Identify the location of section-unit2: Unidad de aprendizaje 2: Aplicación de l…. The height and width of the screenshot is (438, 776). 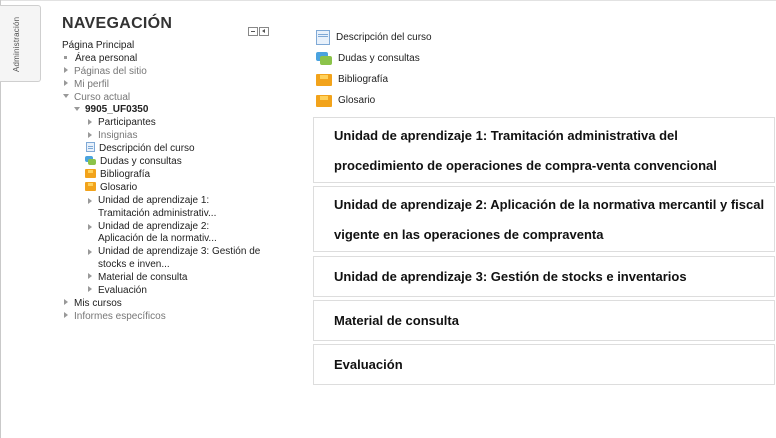
(544, 219).